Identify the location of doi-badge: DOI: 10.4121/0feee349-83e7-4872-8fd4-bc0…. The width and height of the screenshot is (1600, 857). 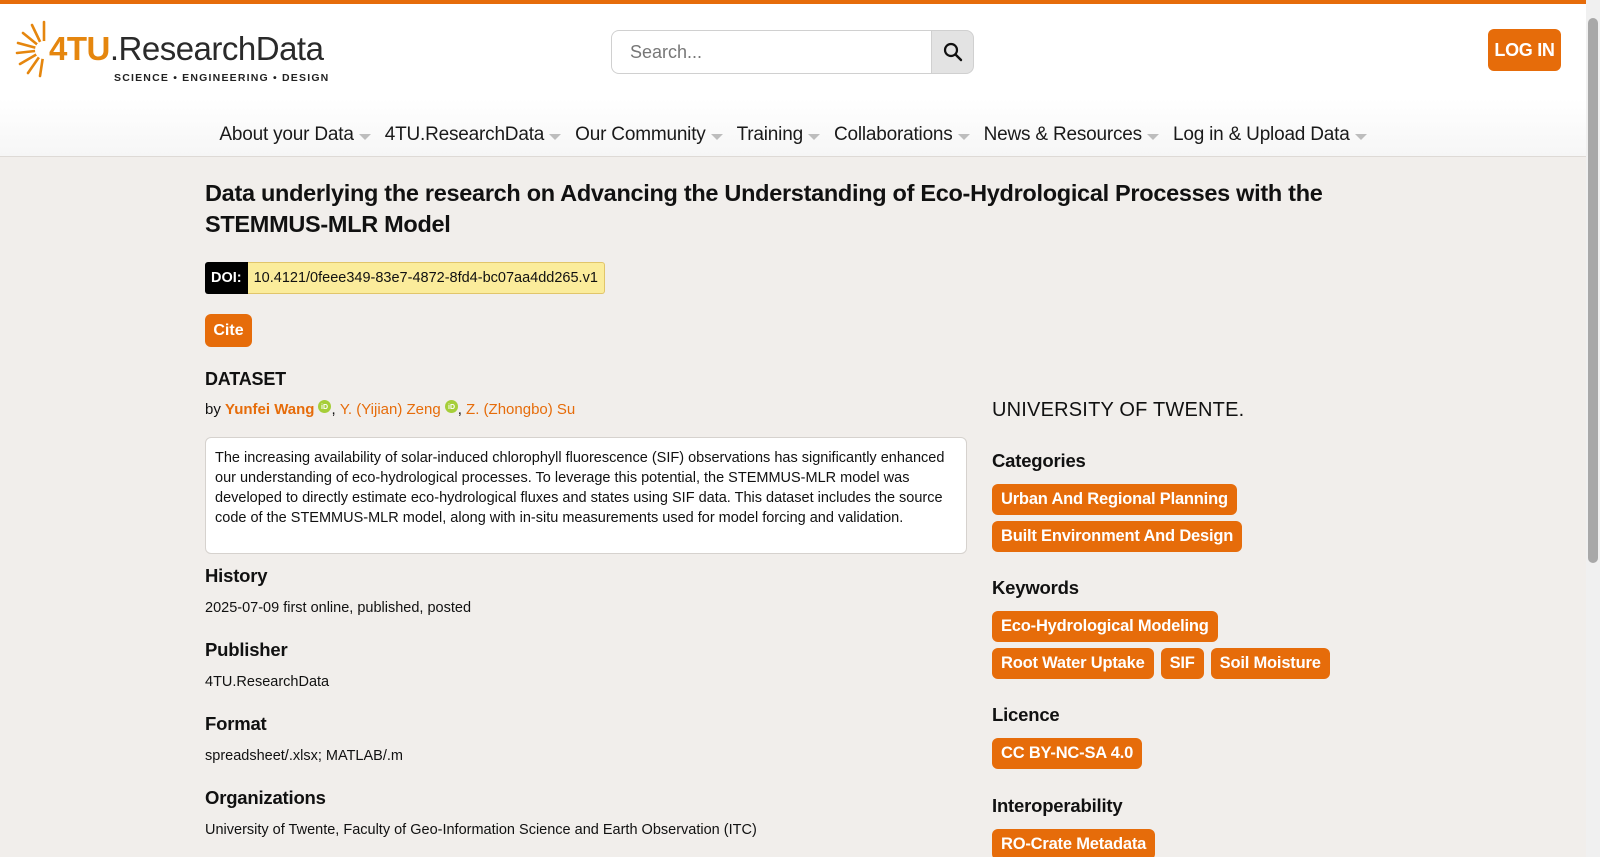
(405, 278).